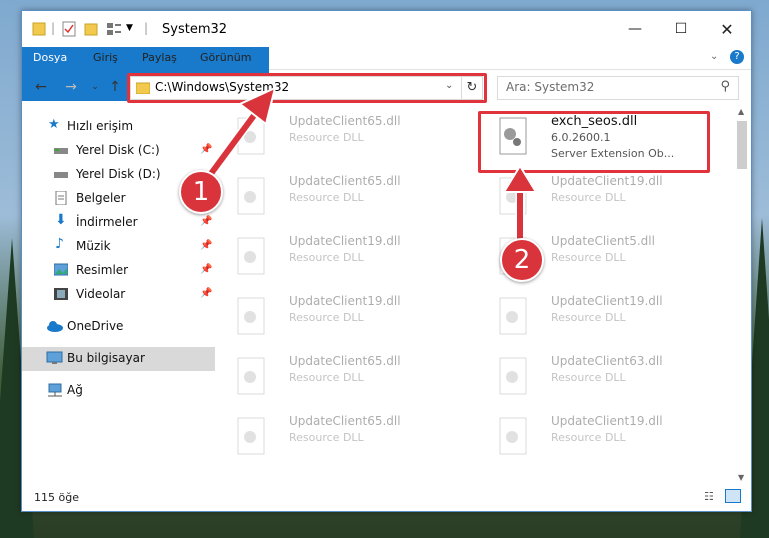 This screenshot has width=769, height=538. Describe the element at coordinates (741, 111) in the screenshot. I see `scroll-up-icon: ▲` at that location.